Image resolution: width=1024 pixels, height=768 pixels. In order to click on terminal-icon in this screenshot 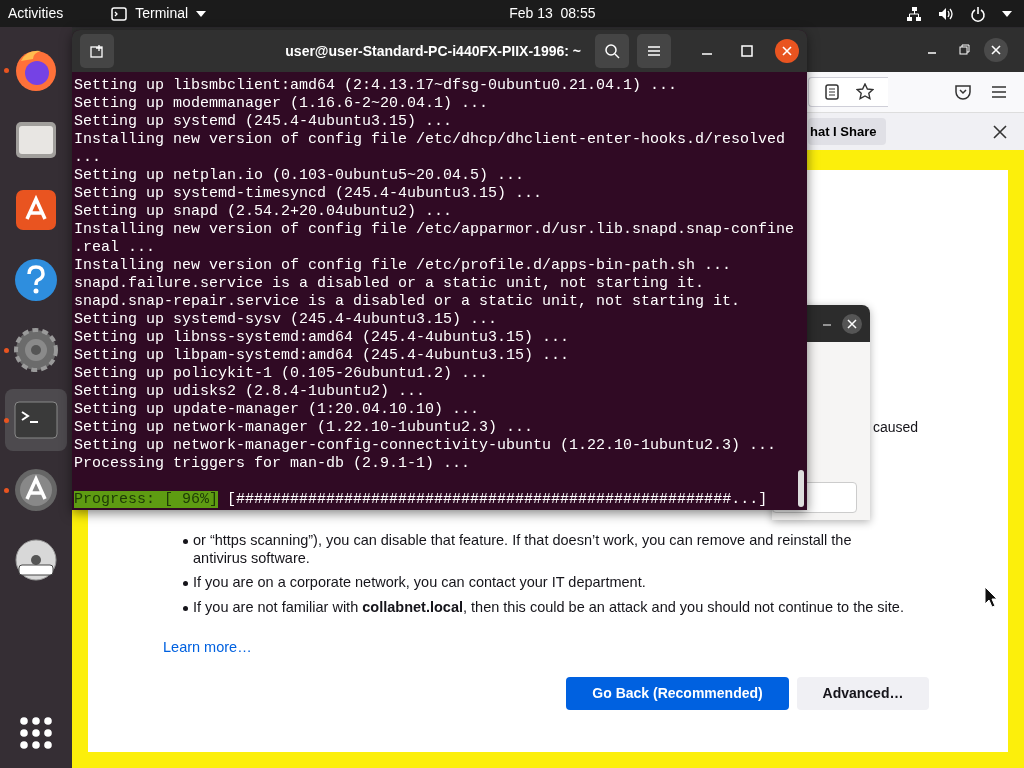, I will do `click(119, 13)`.